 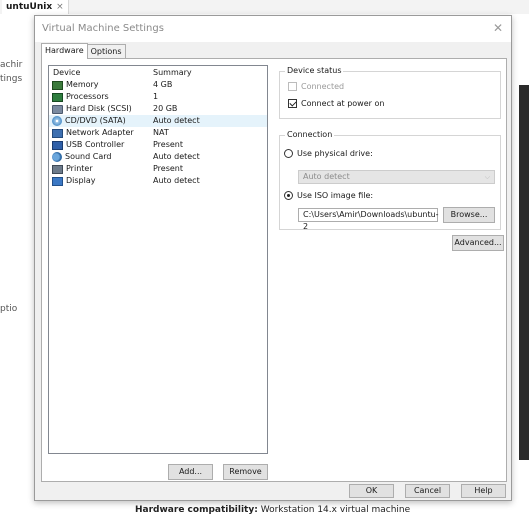 I want to click on device-row: USB Controller Present, so click(x=158, y=145).